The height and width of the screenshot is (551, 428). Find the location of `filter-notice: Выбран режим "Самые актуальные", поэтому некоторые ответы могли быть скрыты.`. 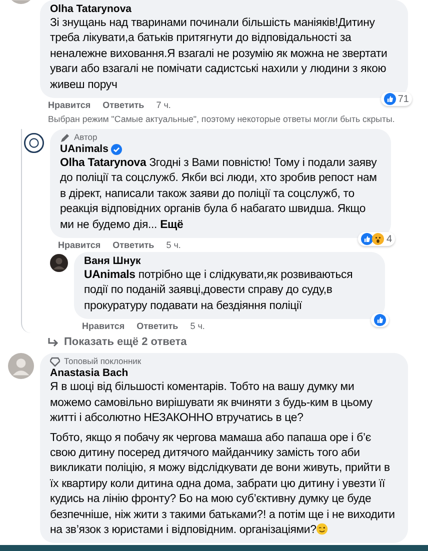

filter-notice: Выбран режим "Самые актуальные", поэтому некоторые ответы могли быть скрыты. is located at coordinates (221, 119).